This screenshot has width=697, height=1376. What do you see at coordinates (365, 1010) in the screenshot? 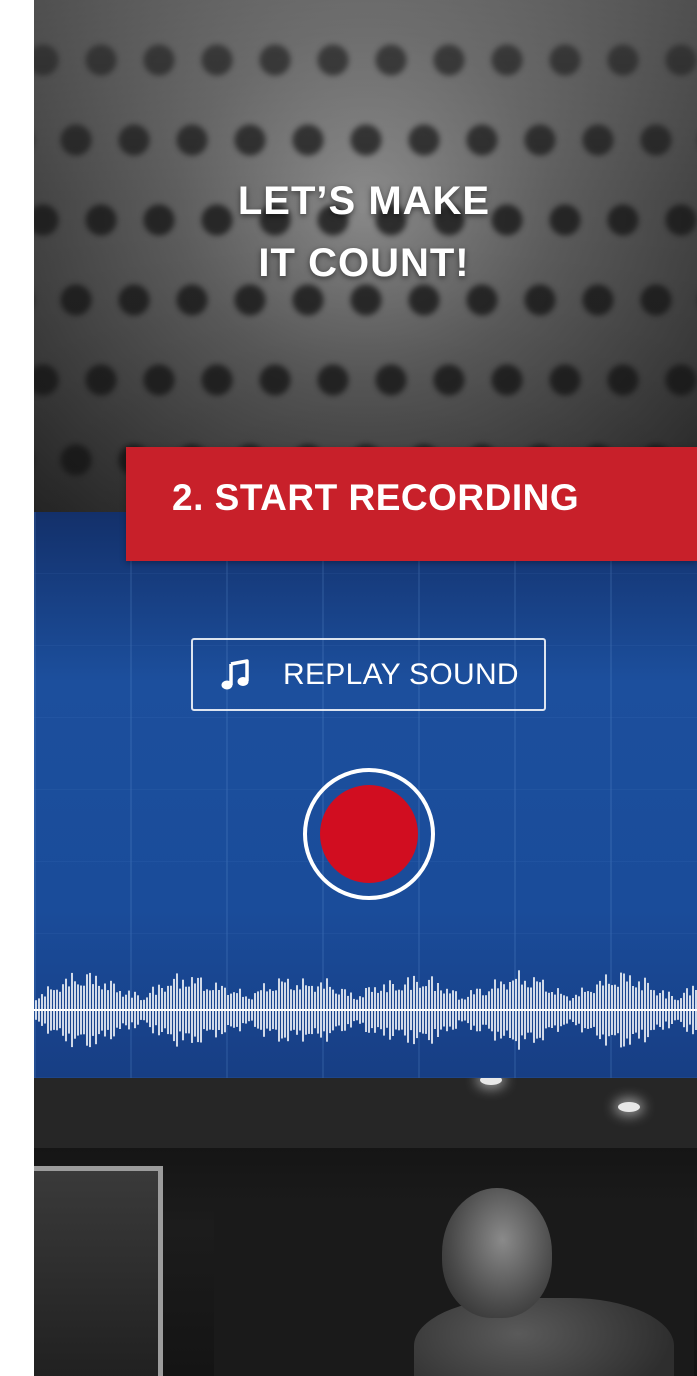
I see `audio-waveform` at bounding box center [365, 1010].